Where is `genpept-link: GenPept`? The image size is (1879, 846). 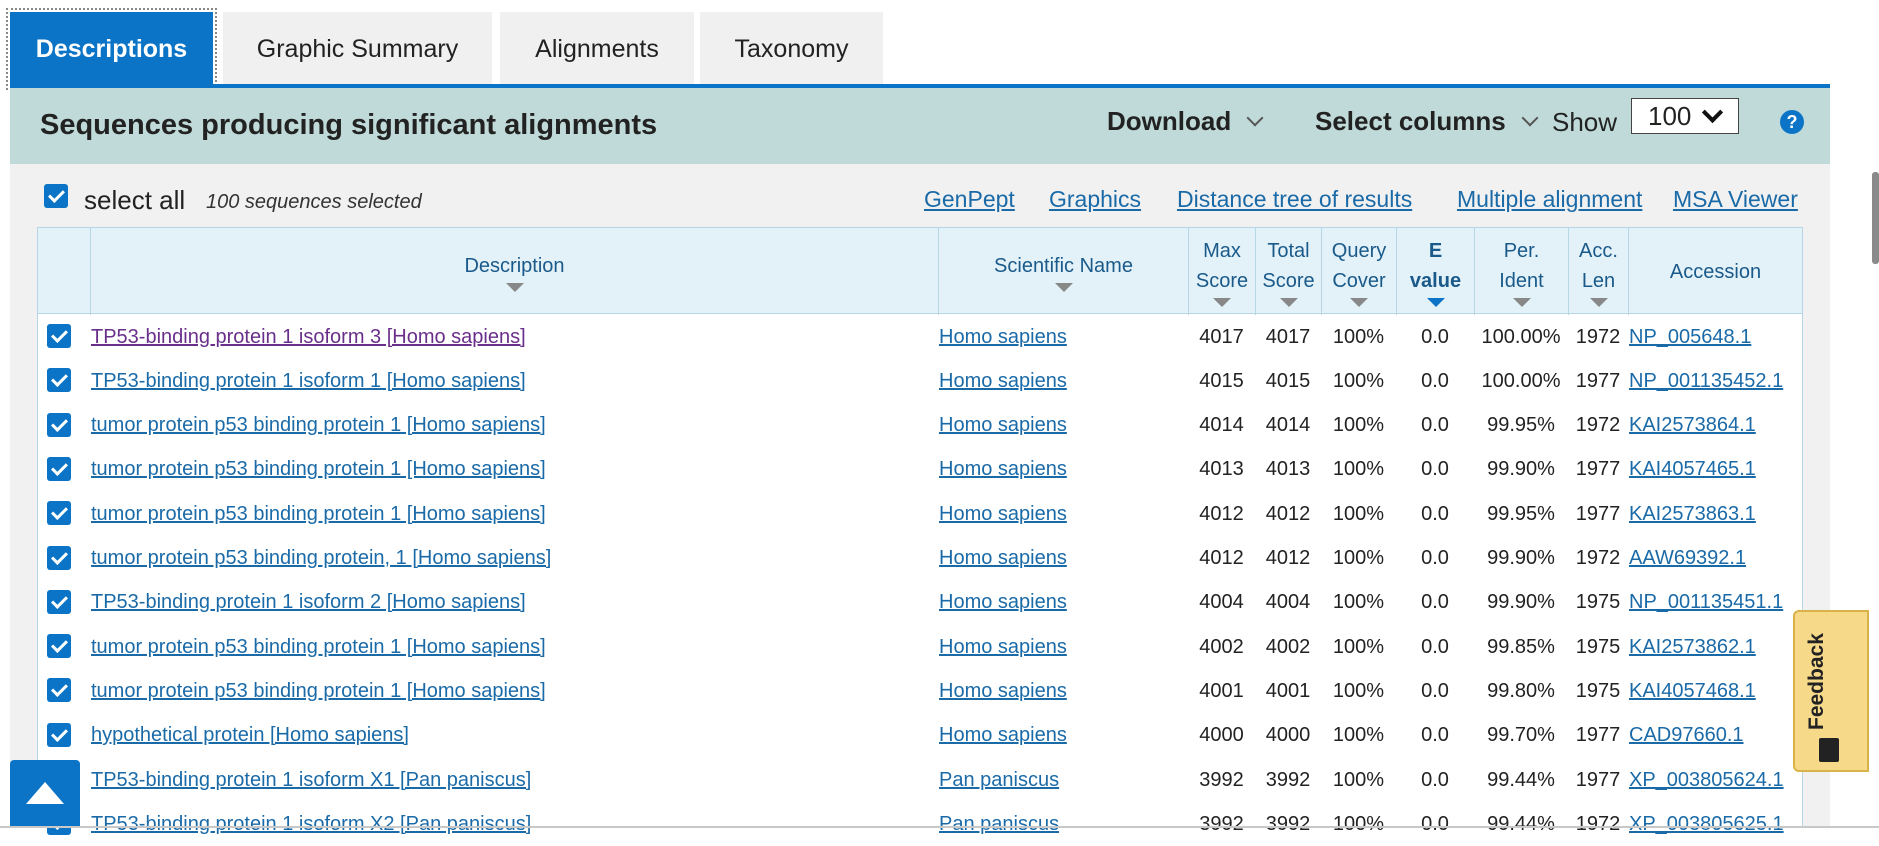 genpept-link: GenPept is located at coordinates (969, 199).